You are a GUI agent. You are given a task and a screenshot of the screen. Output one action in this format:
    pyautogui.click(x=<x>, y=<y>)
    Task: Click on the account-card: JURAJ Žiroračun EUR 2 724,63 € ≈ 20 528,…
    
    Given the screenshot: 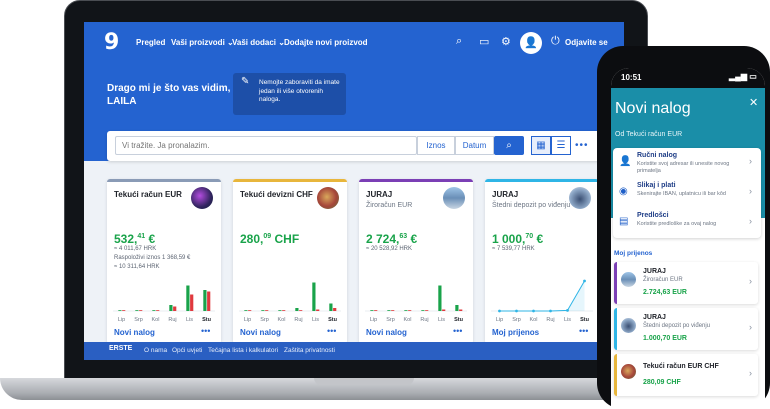 What is the action you would take?
    pyautogui.click(x=416, y=261)
    